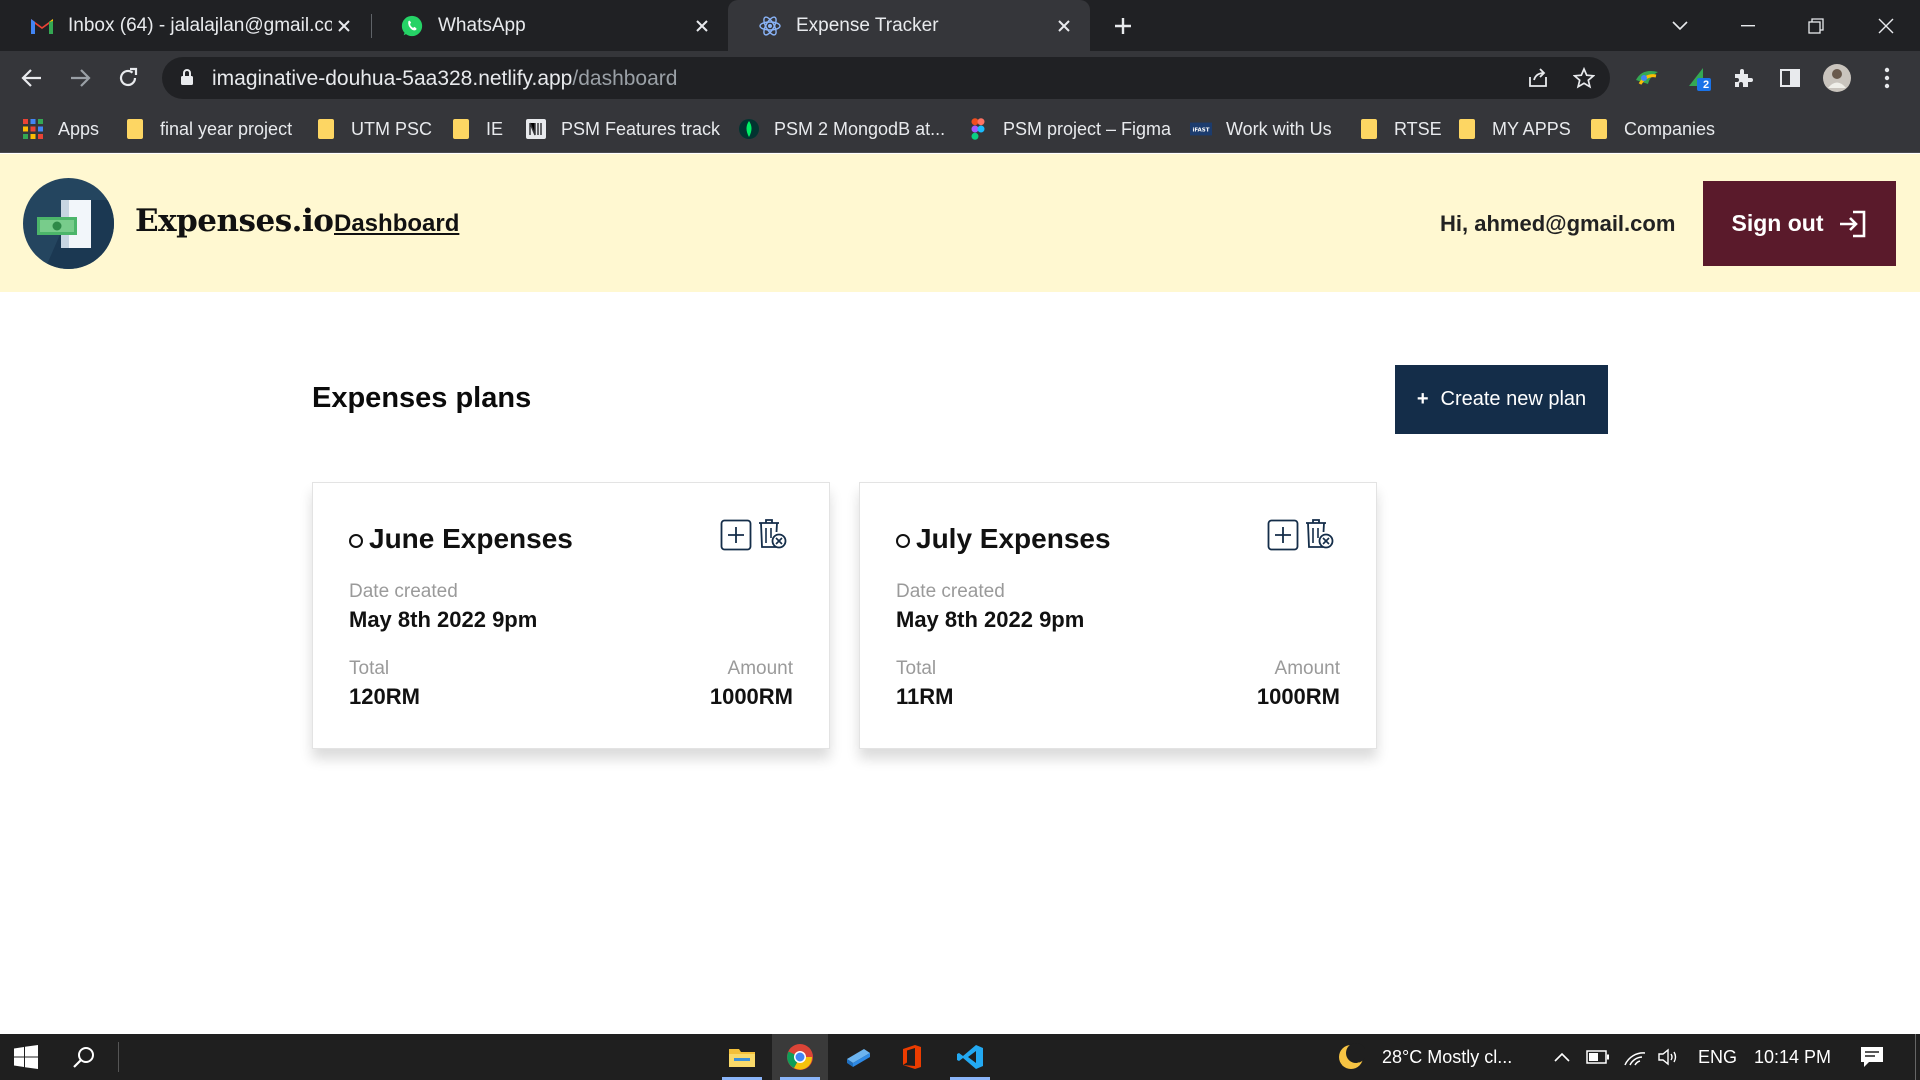 Image resolution: width=1920 pixels, height=1080 pixels. What do you see at coordinates (1748, 25) in the screenshot?
I see `minimize-button` at bounding box center [1748, 25].